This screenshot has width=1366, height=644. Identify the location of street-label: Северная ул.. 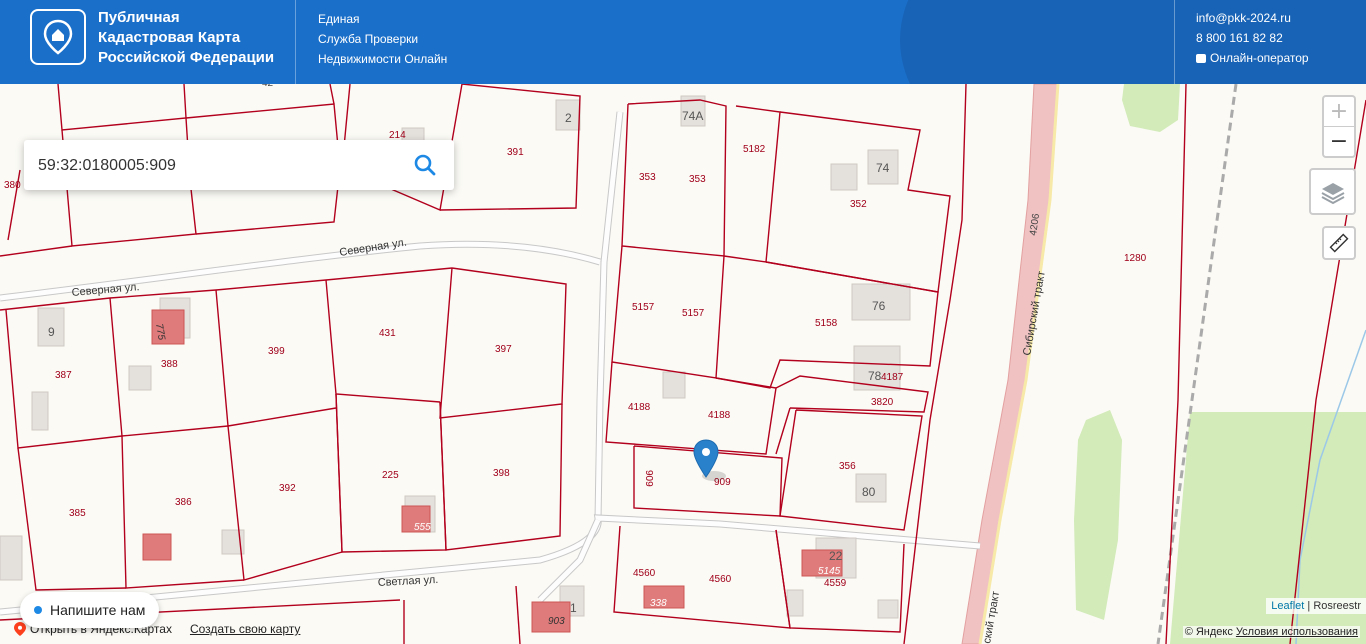
(373, 247).